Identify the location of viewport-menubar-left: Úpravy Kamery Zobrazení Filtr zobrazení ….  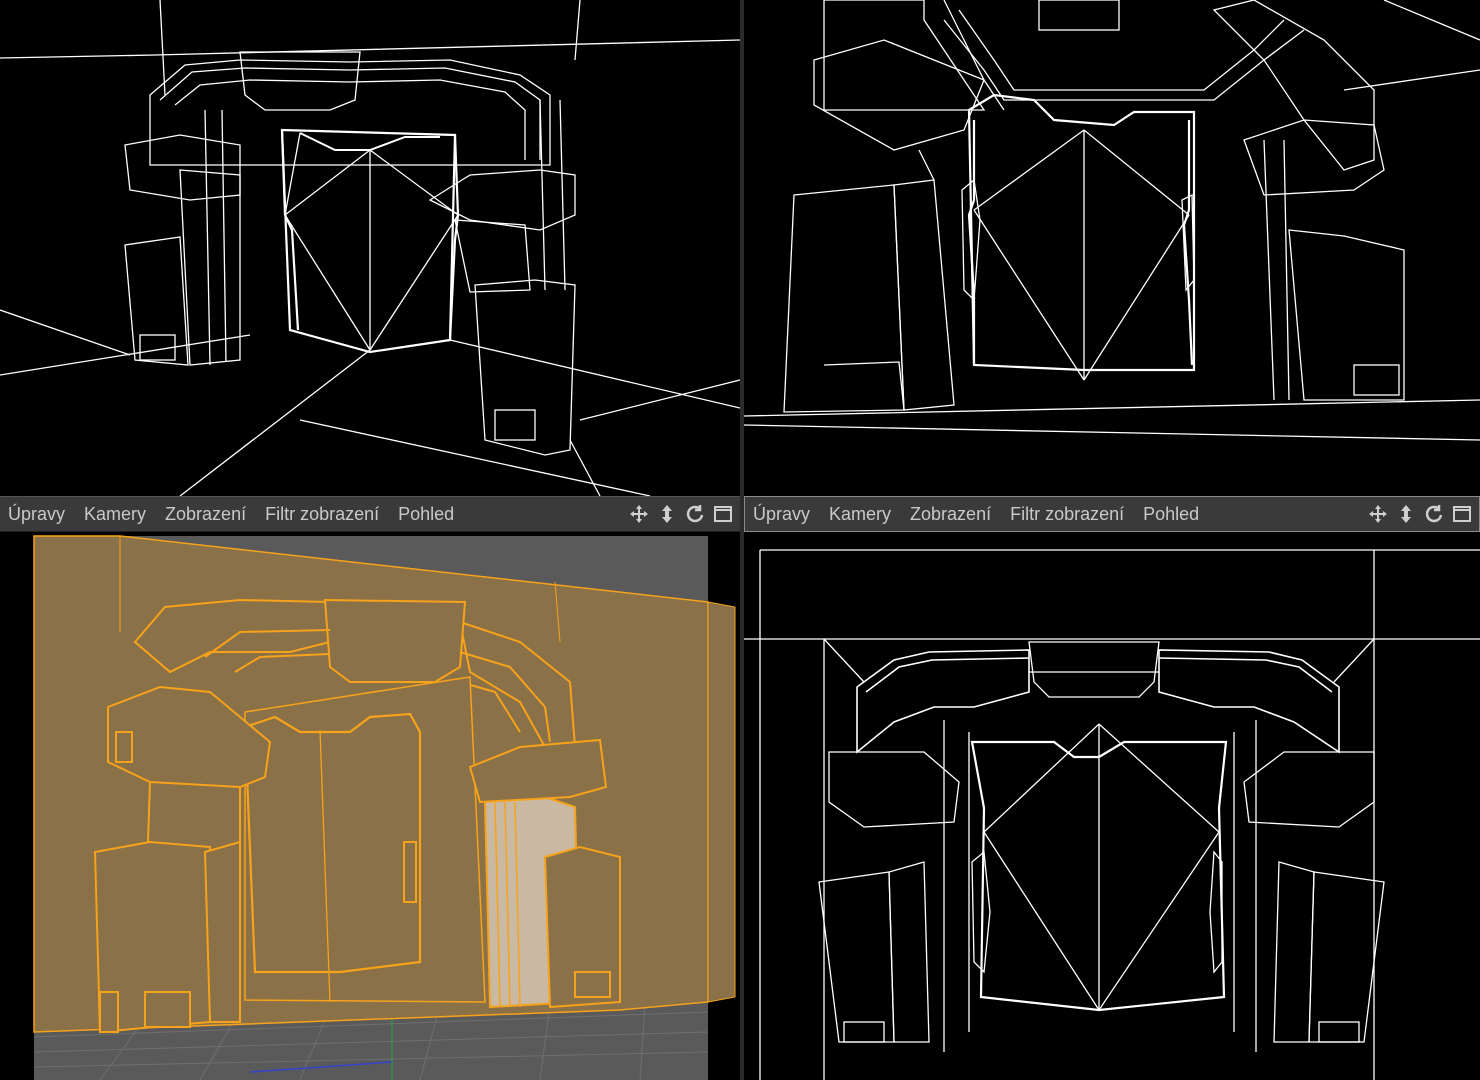
(370, 514).